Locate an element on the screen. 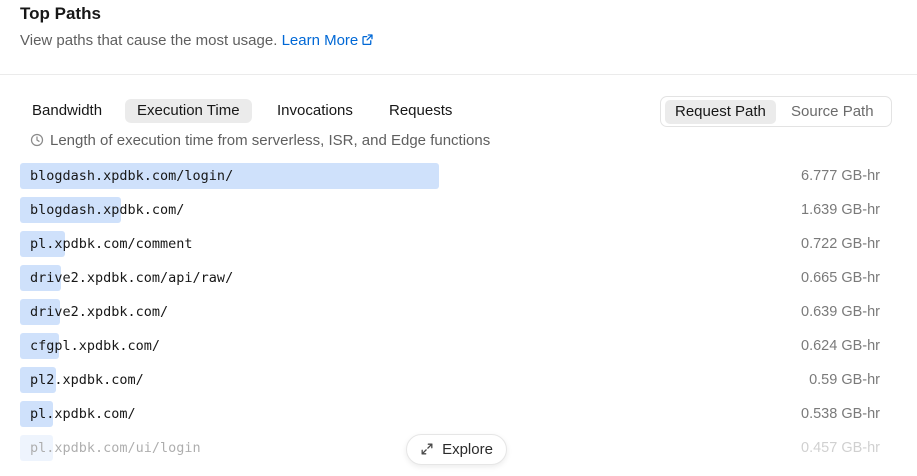 Image resolution: width=917 pixels, height=476 pixels. table-row: pl.xpdbk.com/0.538 GB-hr is located at coordinates (450, 414).